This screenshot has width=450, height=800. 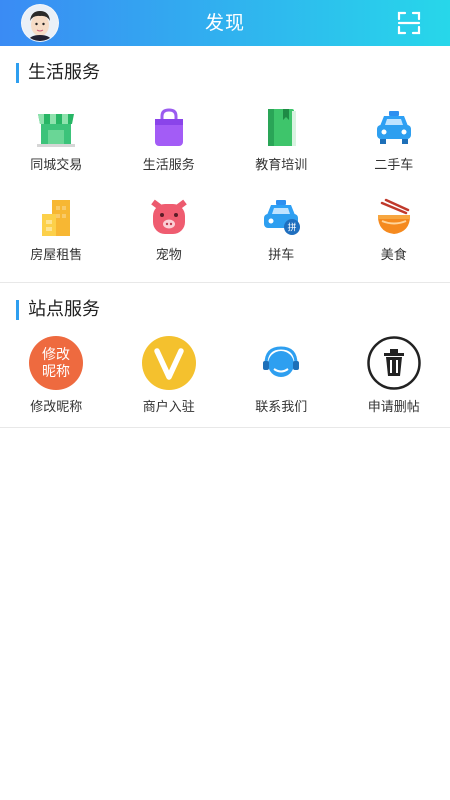 I want to click on pig-icon, so click(x=168, y=216).